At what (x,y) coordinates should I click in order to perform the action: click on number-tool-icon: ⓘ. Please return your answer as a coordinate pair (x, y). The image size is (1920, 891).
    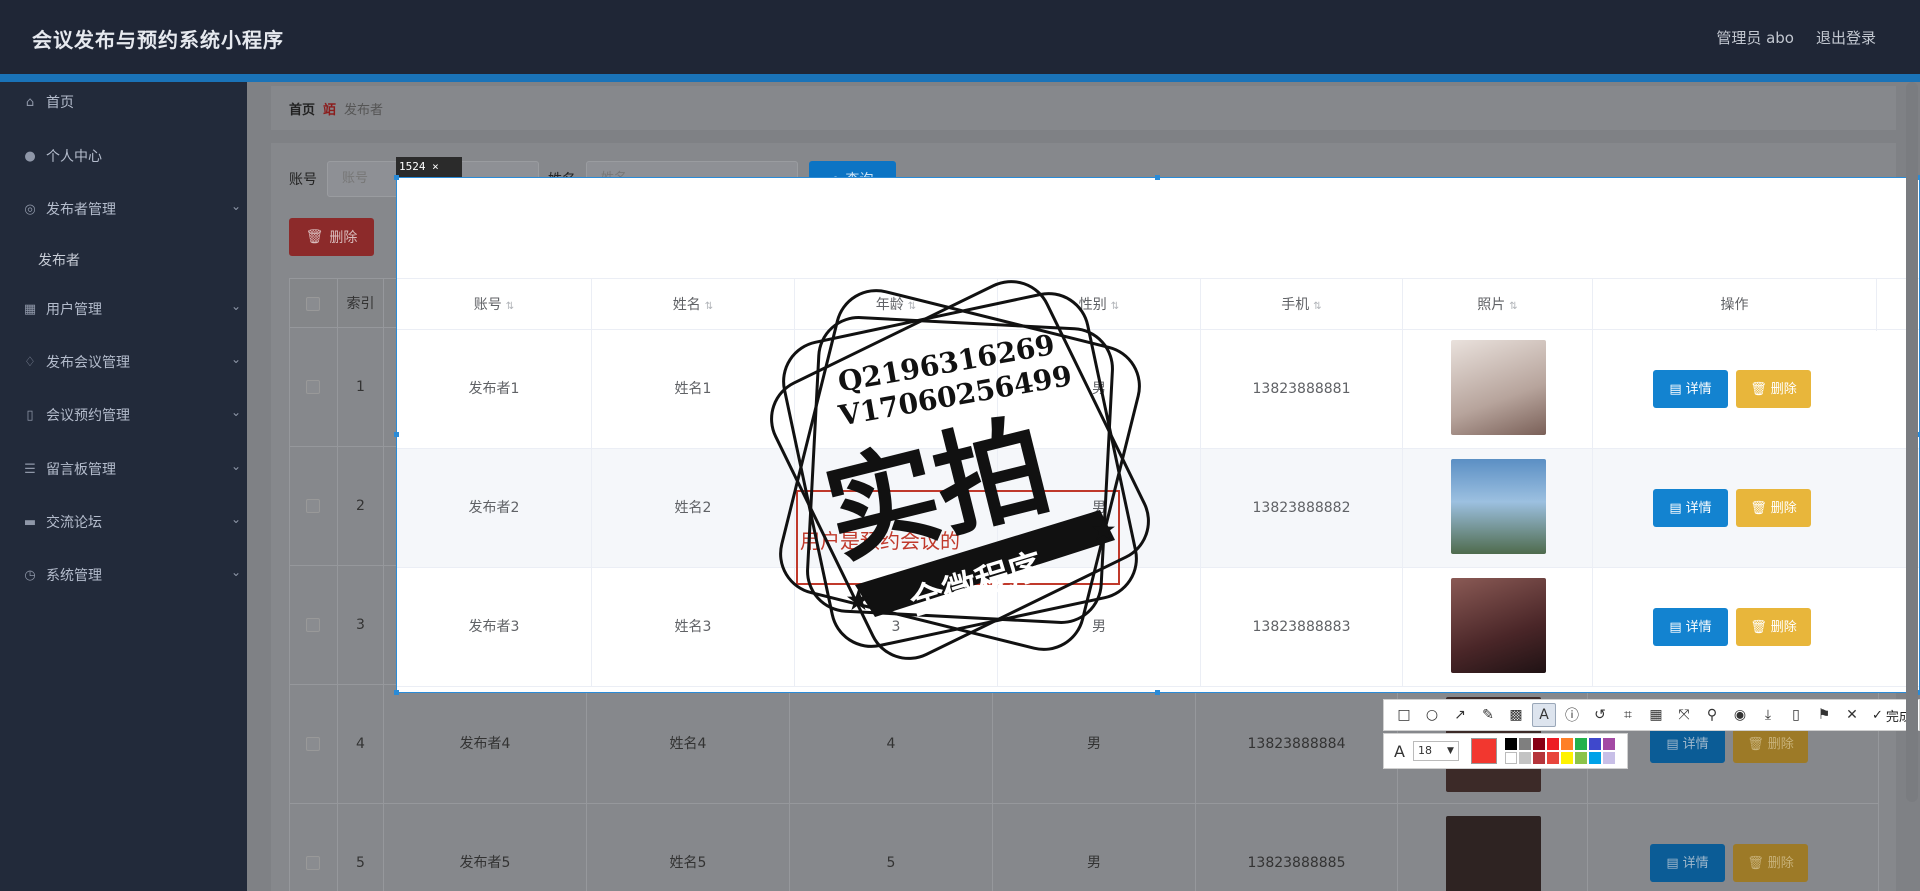
    Looking at the image, I should click on (1572, 715).